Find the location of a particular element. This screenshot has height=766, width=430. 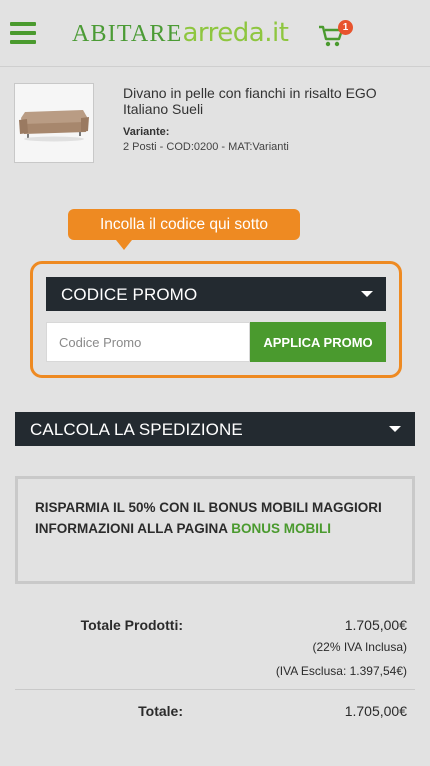

logo-text-abitare: ABITARE is located at coordinates (127, 34).